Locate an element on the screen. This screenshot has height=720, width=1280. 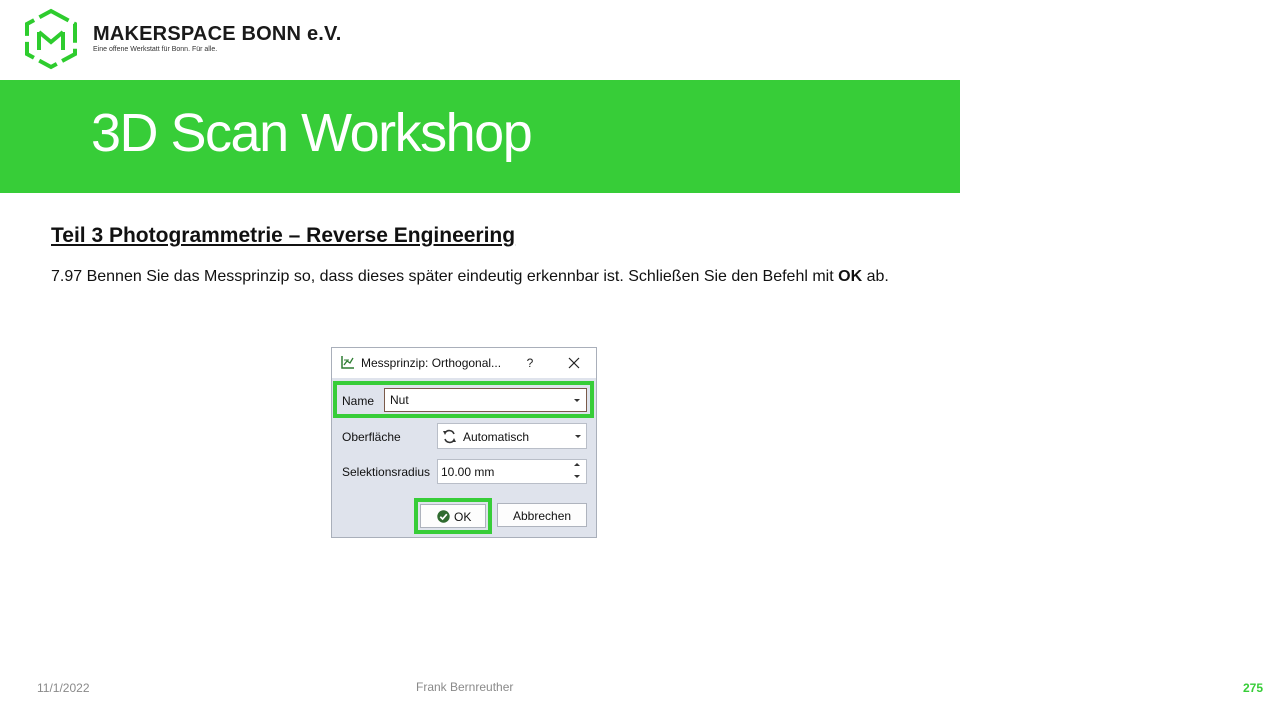
title-banner: 3D Scan Workshop is located at coordinates (480, 136).